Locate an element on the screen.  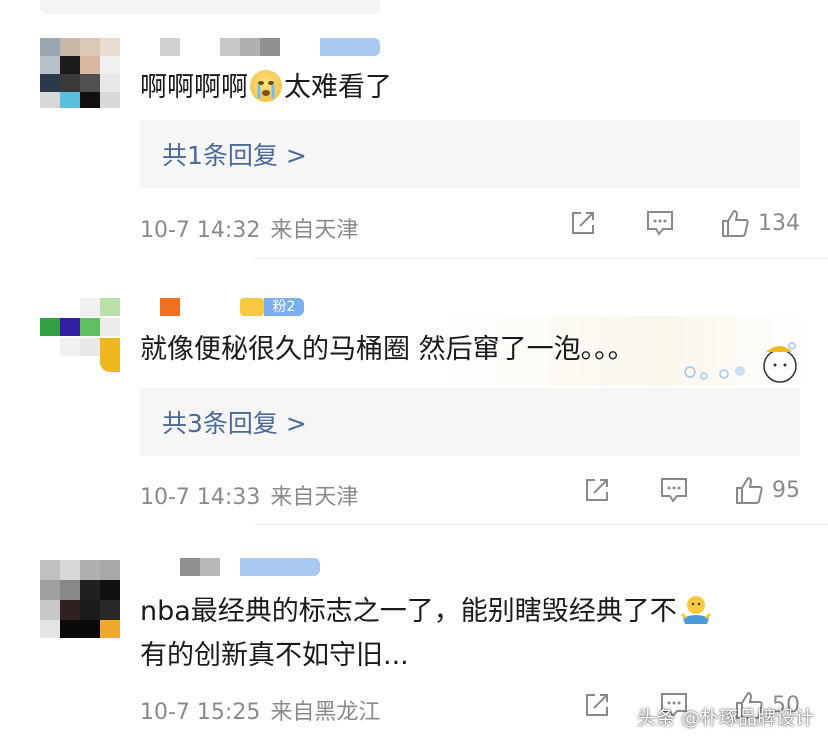
cartoon-sticker-icon is located at coordinates (740, 362).